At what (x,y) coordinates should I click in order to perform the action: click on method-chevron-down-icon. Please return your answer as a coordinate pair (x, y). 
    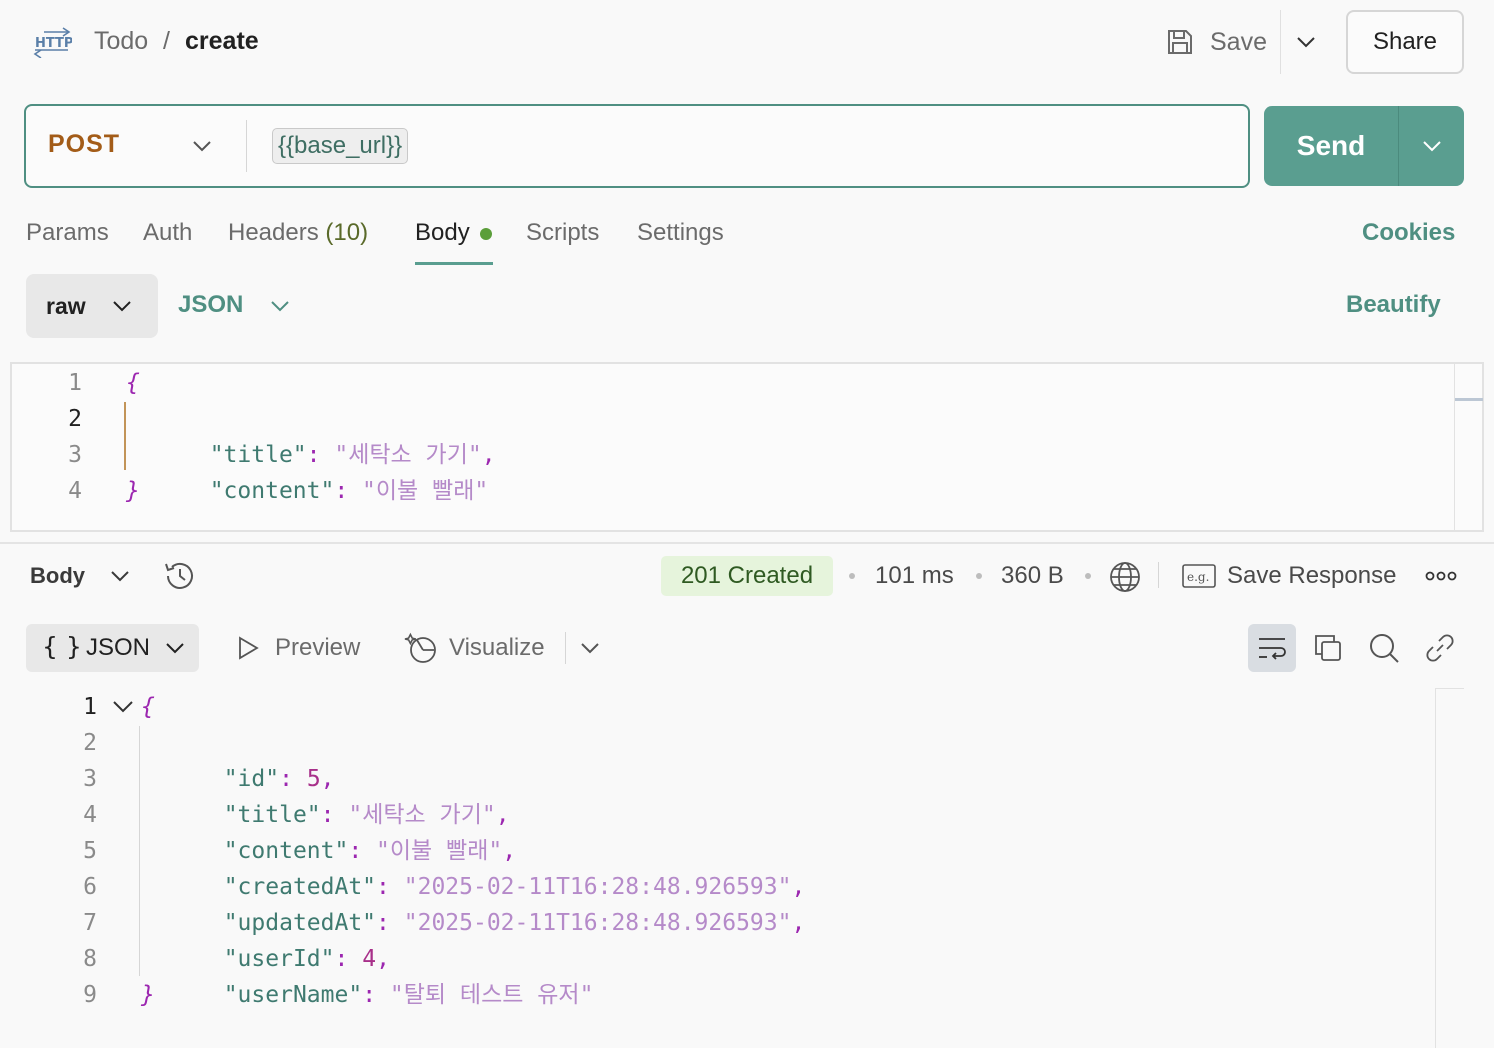
    Looking at the image, I should click on (202, 146).